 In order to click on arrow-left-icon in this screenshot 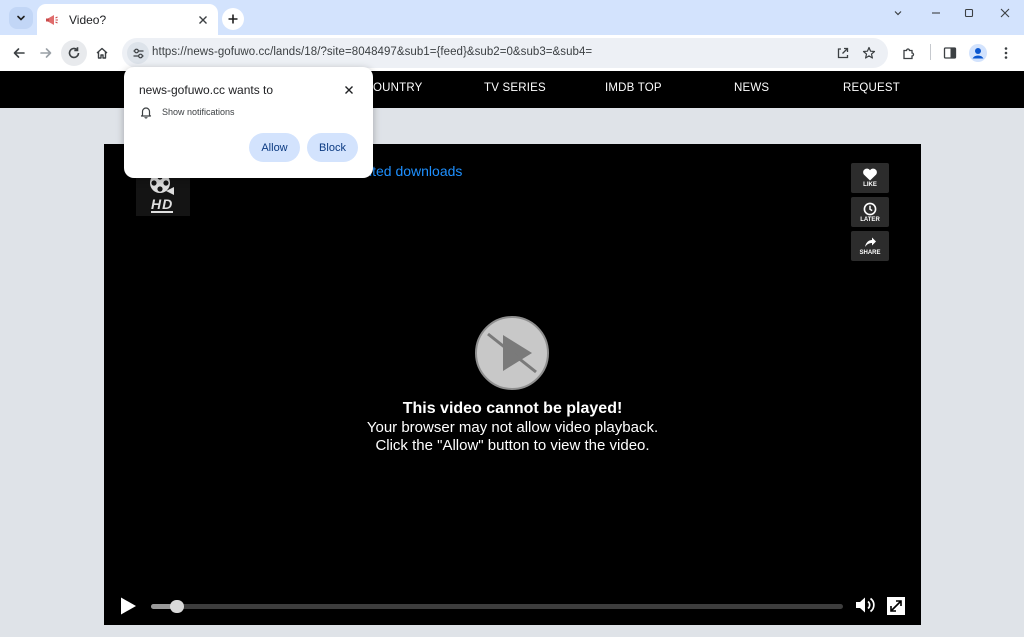, I will do `click(19, 53)`.